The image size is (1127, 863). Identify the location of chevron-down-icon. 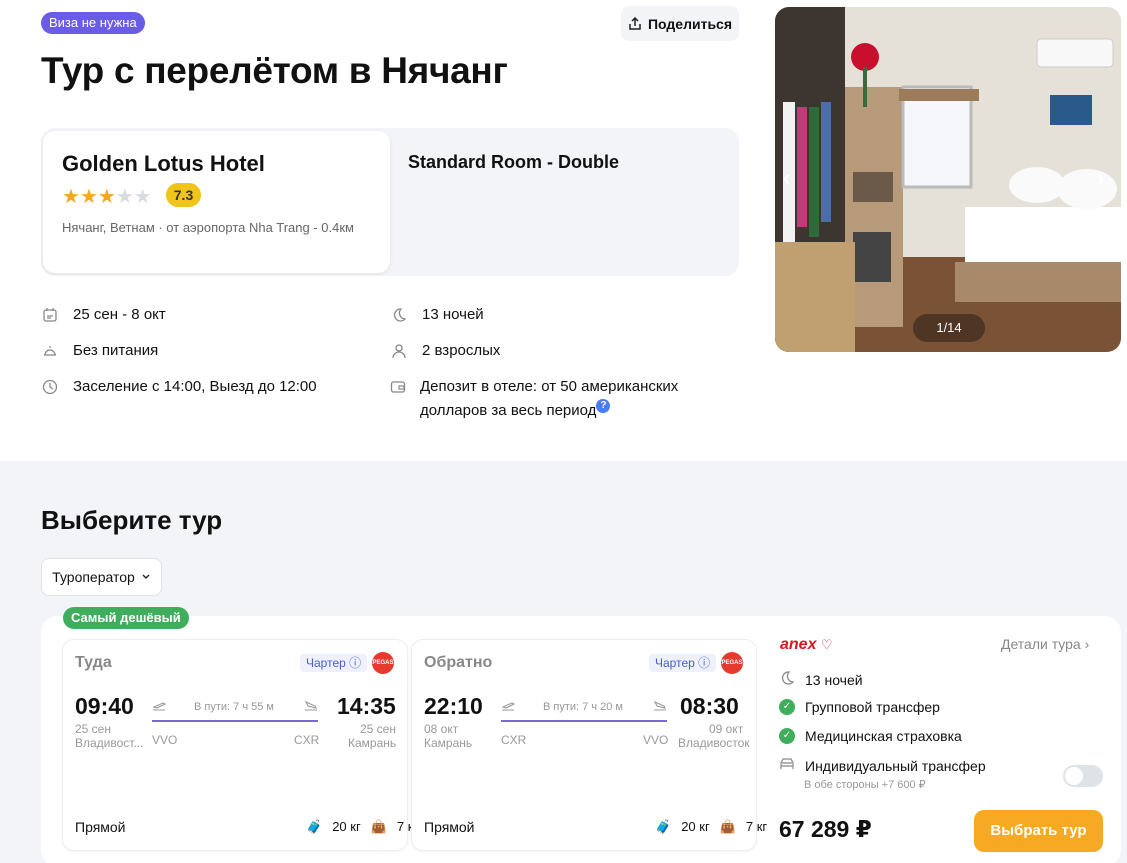
(146, 576).